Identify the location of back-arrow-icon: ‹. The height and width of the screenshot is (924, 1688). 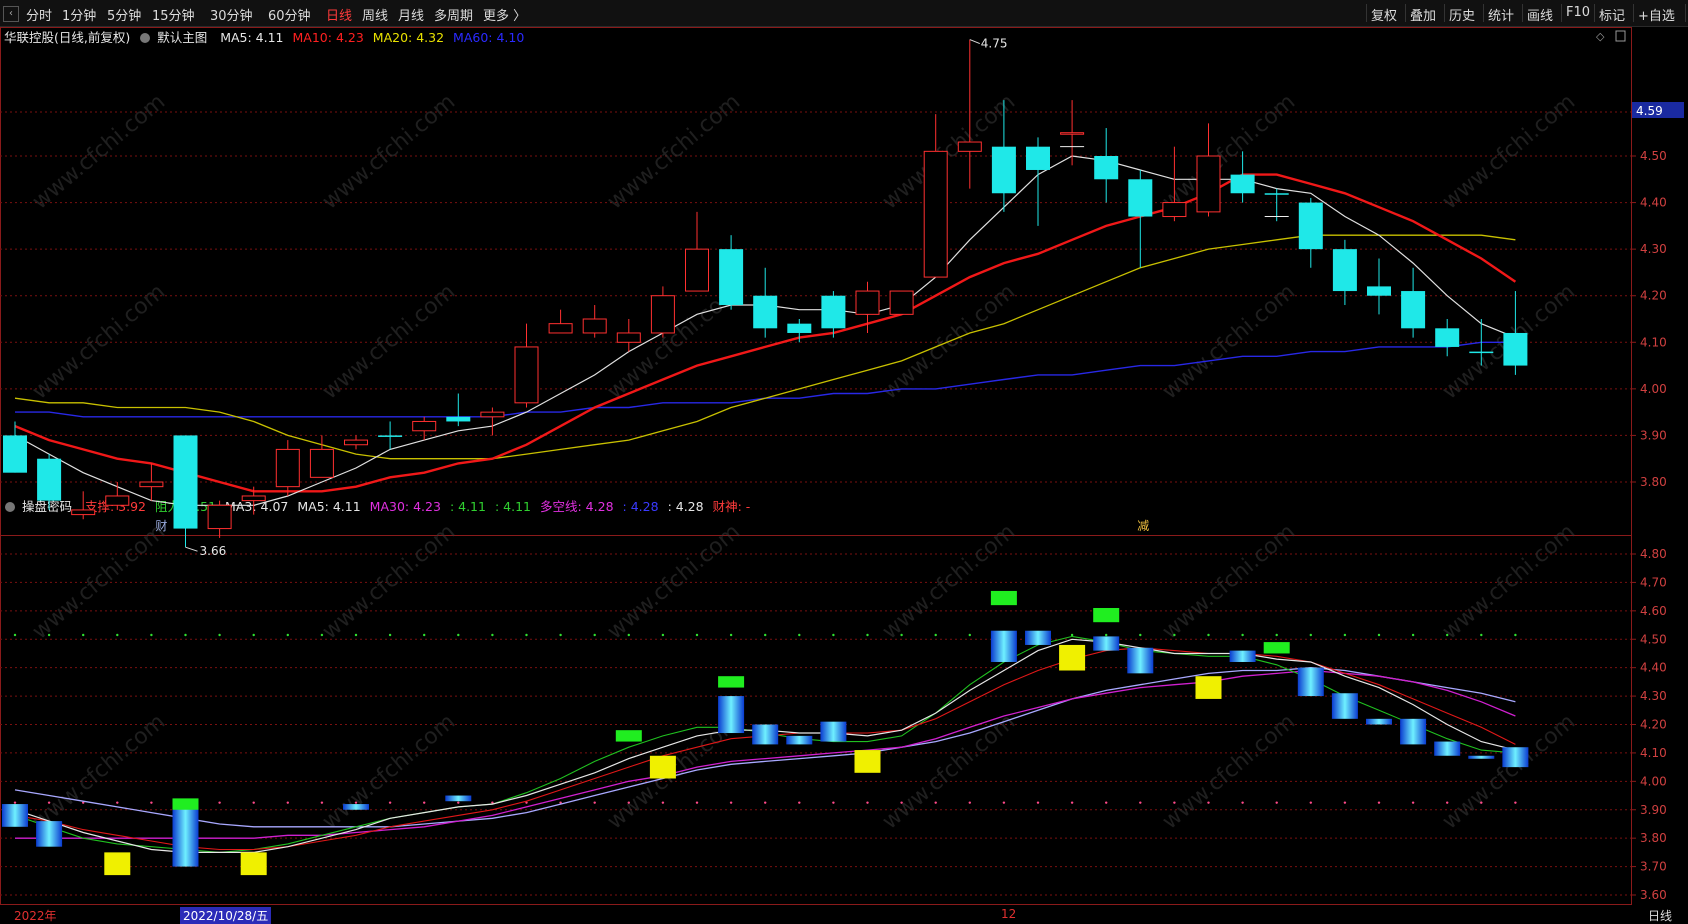
(11, 14).